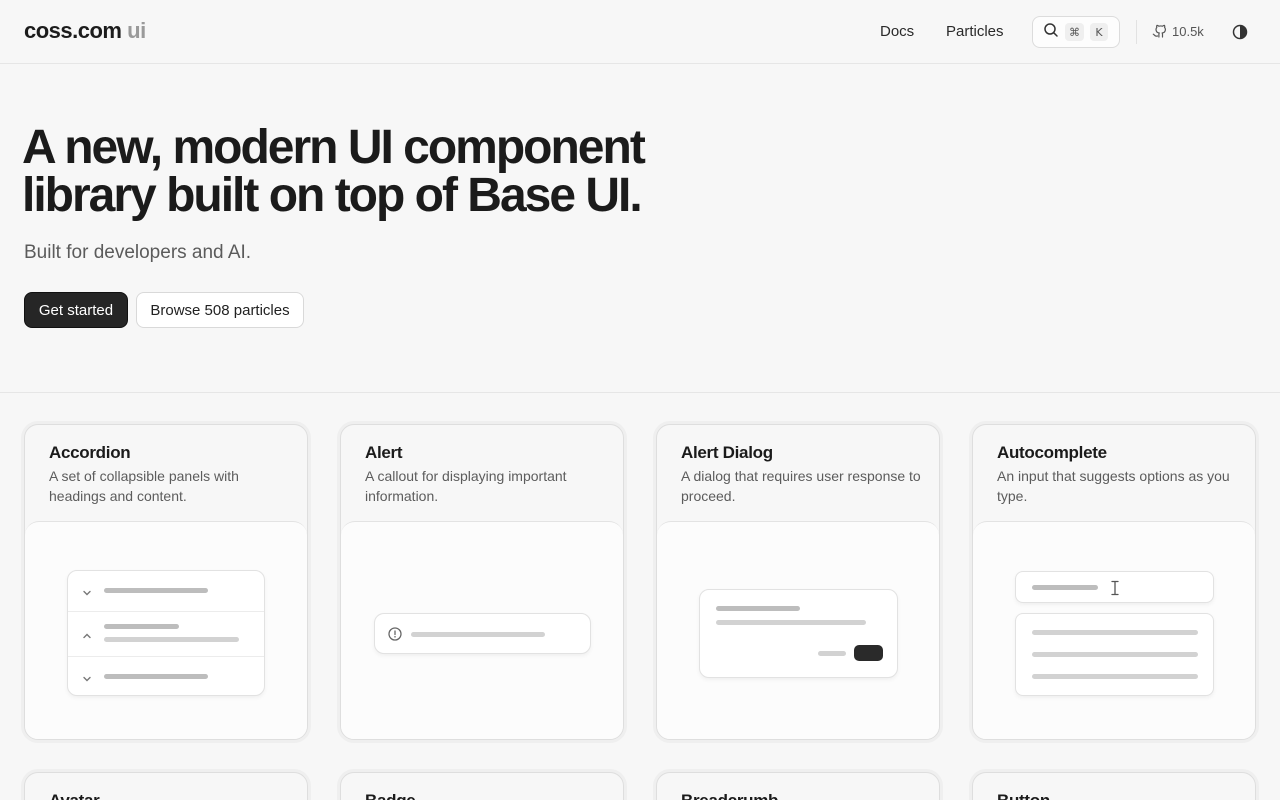 This screenshot has height=800, width=1280. Describe the element at coordinates (975, 31) in the screenshot. I see `nav-particles-link: Particles` at that location.